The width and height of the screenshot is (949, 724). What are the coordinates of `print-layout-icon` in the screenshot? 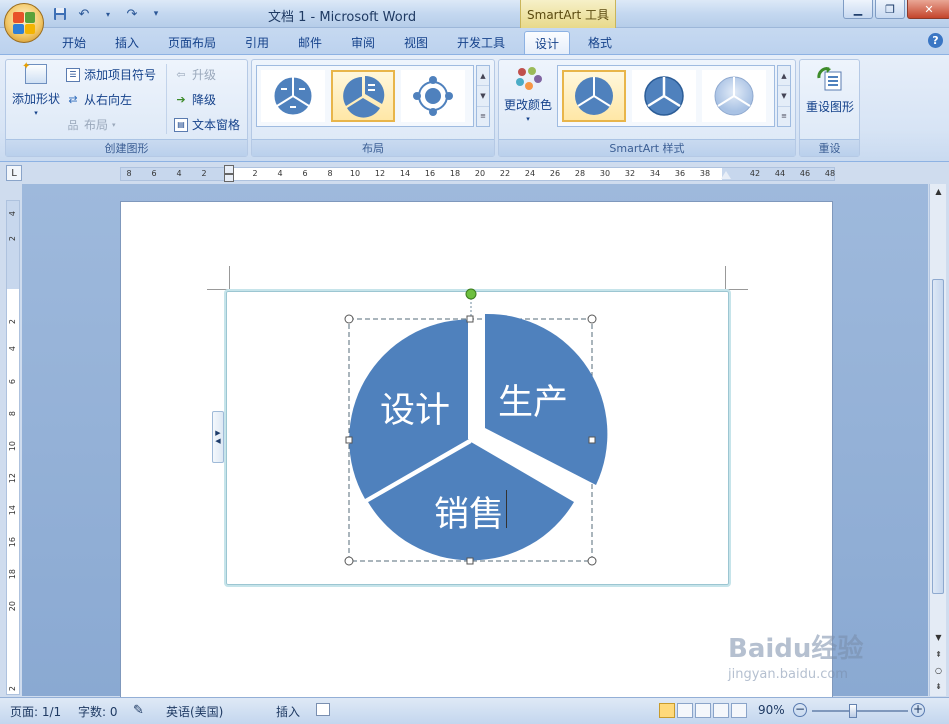 It's located at (667, 710).